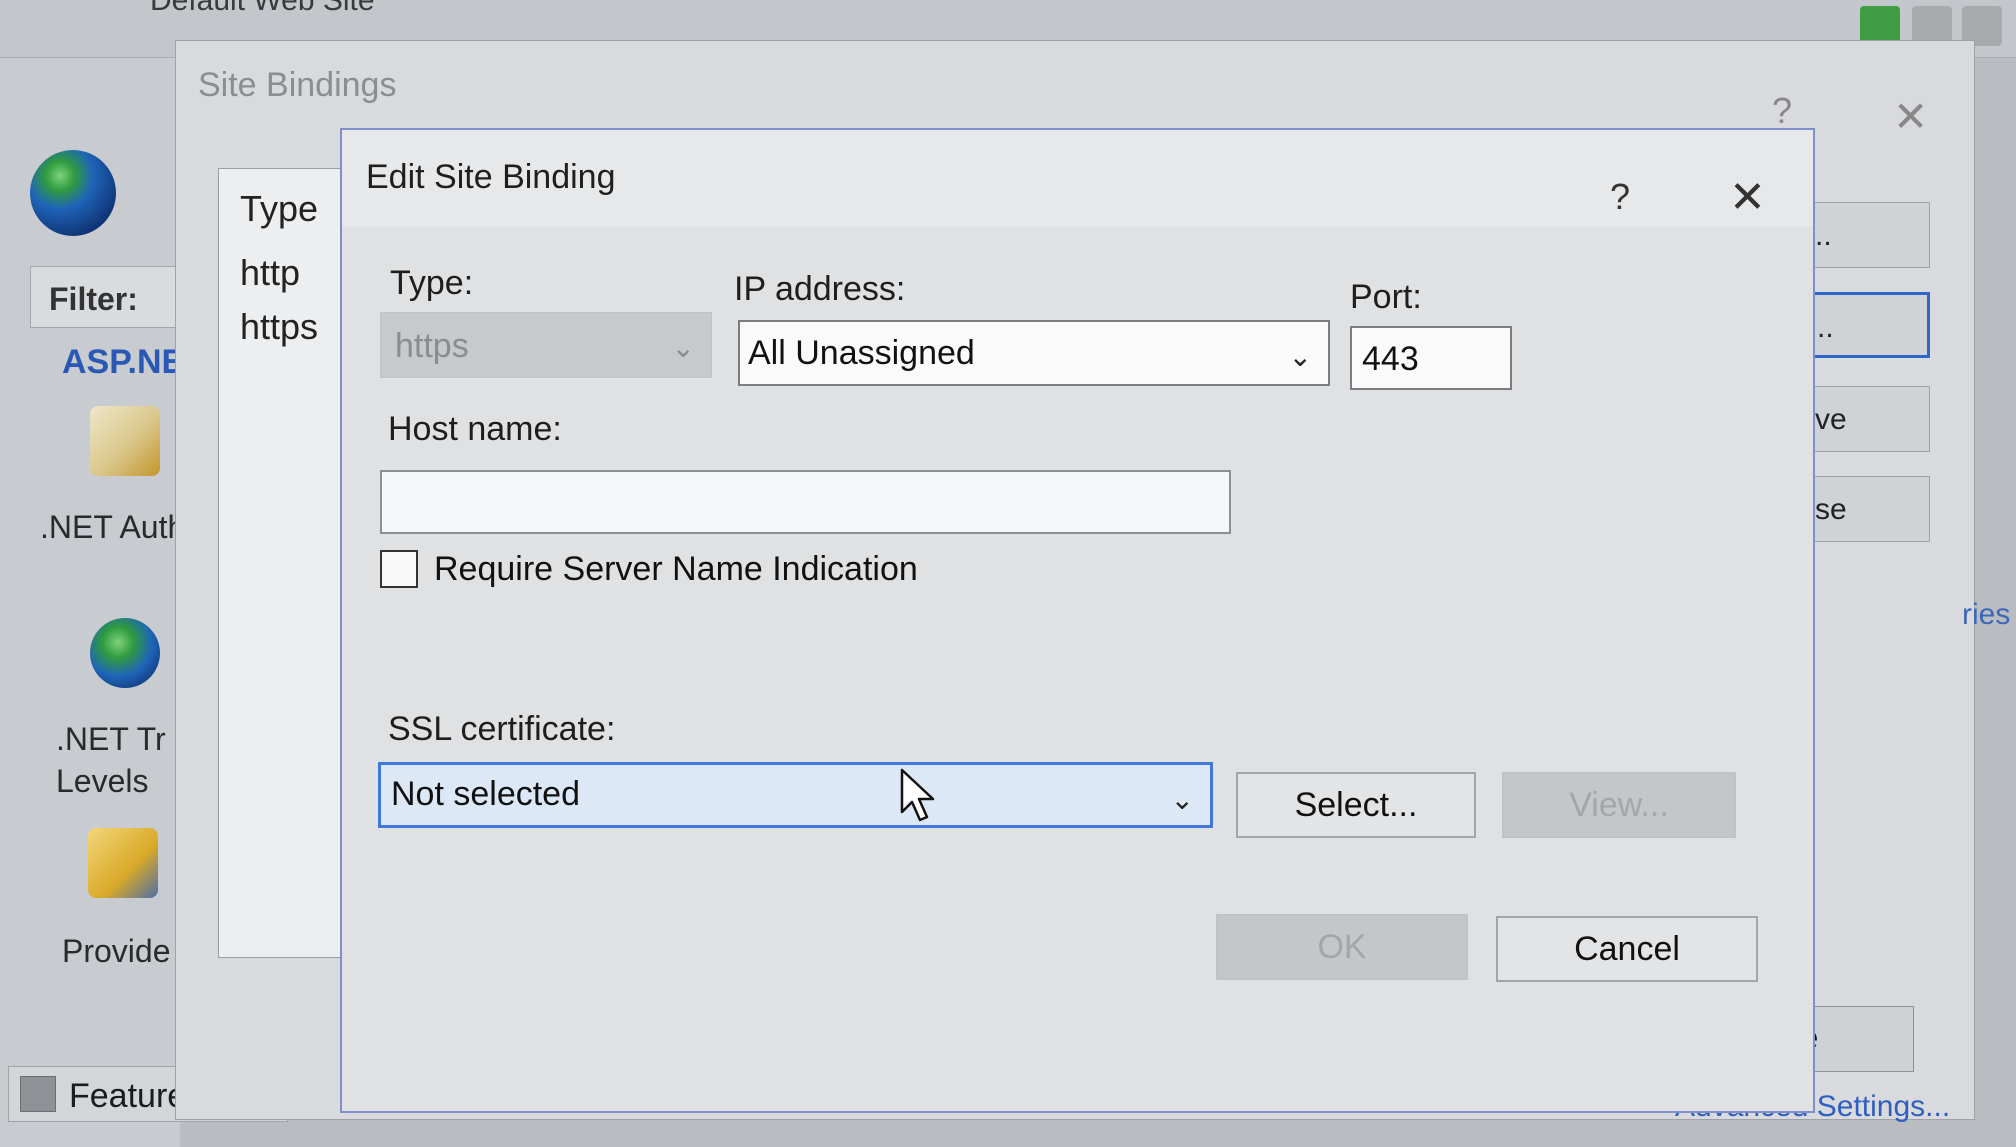  What do you see at coordinates (795, 795) in the screenshot?
I see `ssl-certificate-dropdown: Not selected ⌄` at bounding box center [795, 795].